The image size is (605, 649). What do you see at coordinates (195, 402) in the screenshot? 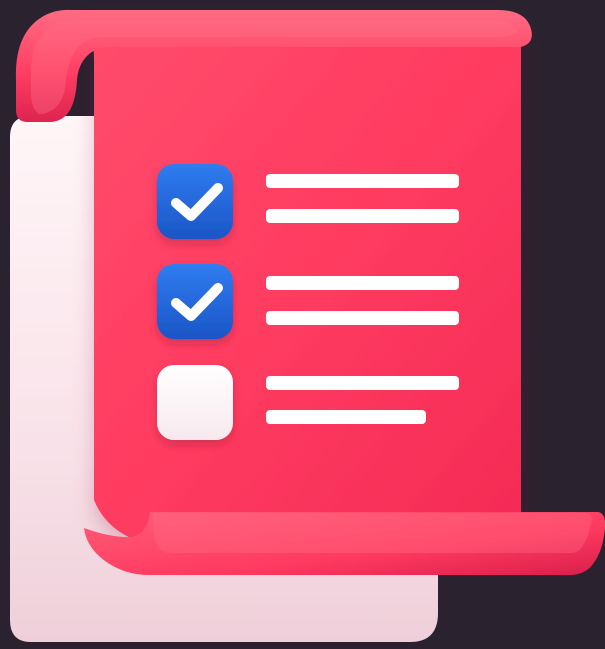
I see `unchecked-box` at bounding box center [195, 402].